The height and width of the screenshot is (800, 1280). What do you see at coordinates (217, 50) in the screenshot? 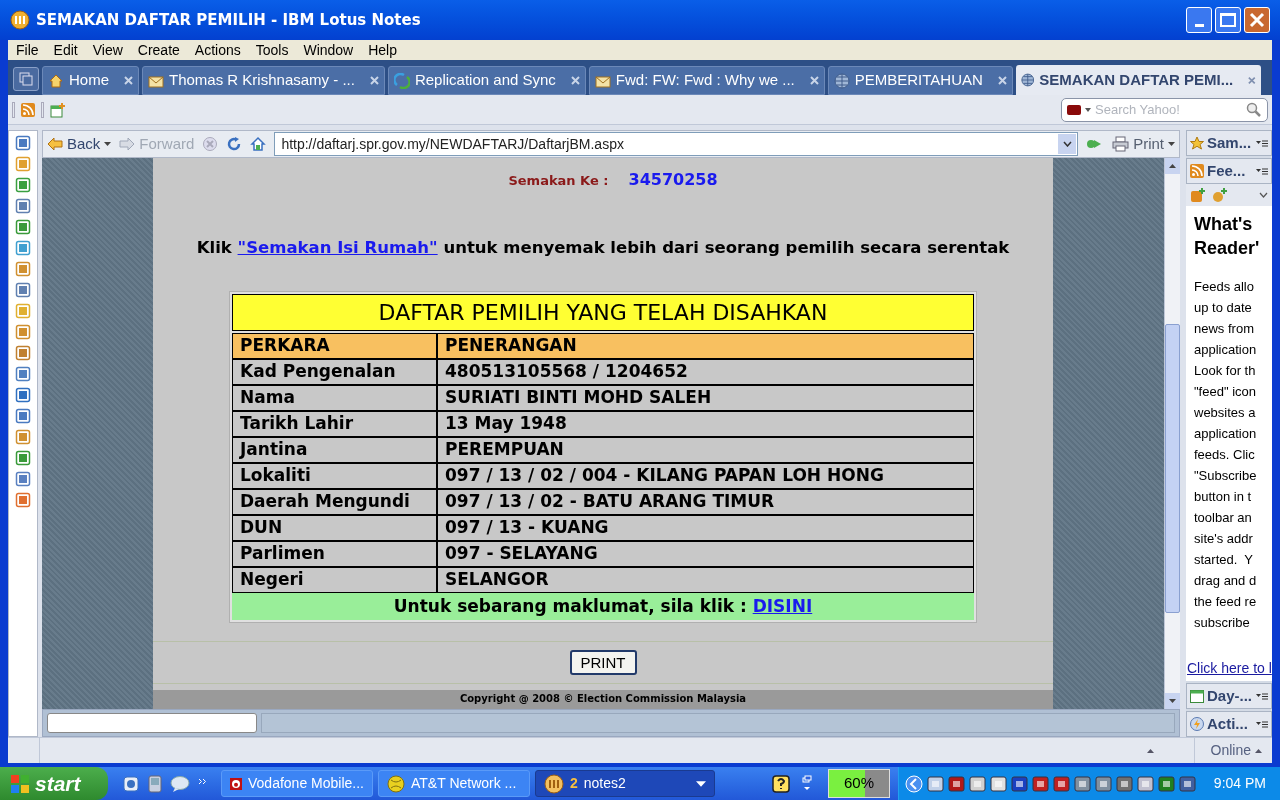
I see `menu-item: Actions` at bounding box center [217, 50].